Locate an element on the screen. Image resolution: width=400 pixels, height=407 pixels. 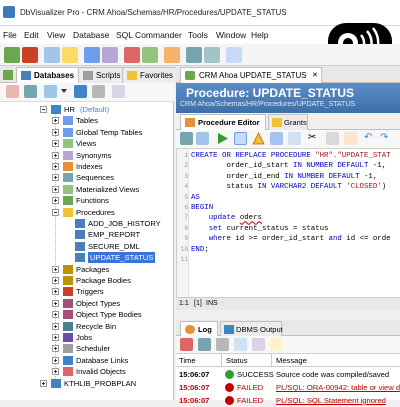
tab-scripts: Scripts is located at coordinates (102, 75).